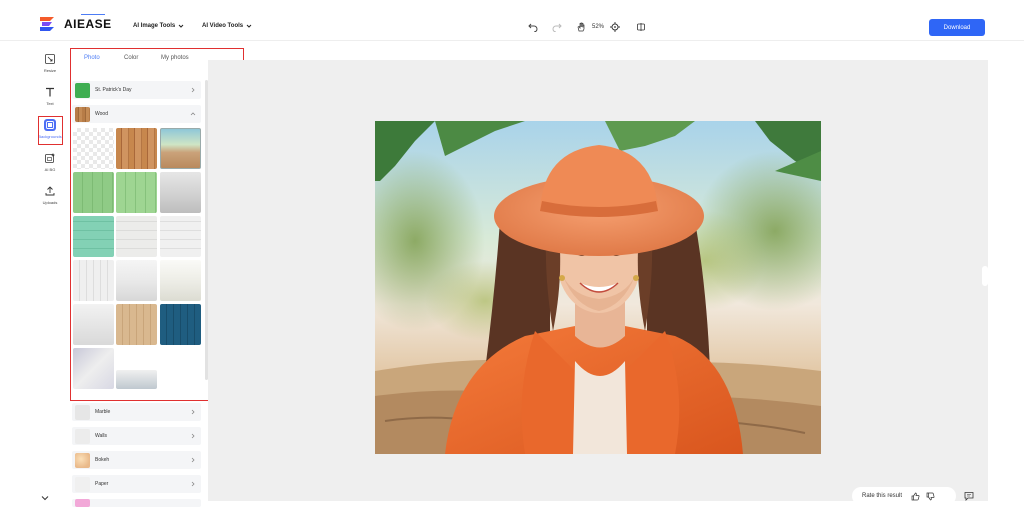 Image resolution: width=1024 pixels, height=520 pixels. Describe the element at coordinates (50, 191) in the screenshot. I see `upload-icon` at that location.